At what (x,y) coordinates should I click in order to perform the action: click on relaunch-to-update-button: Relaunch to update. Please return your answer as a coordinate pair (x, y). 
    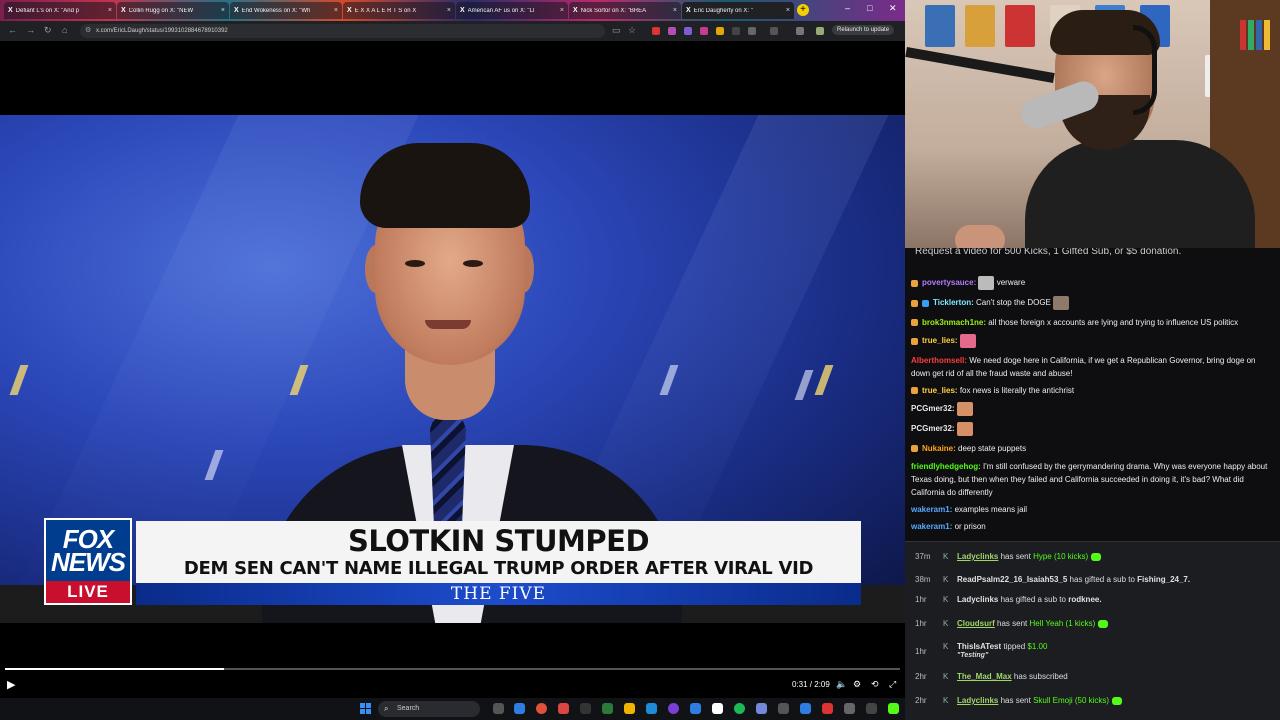
    Looking at the image, I should click on (863, 30).